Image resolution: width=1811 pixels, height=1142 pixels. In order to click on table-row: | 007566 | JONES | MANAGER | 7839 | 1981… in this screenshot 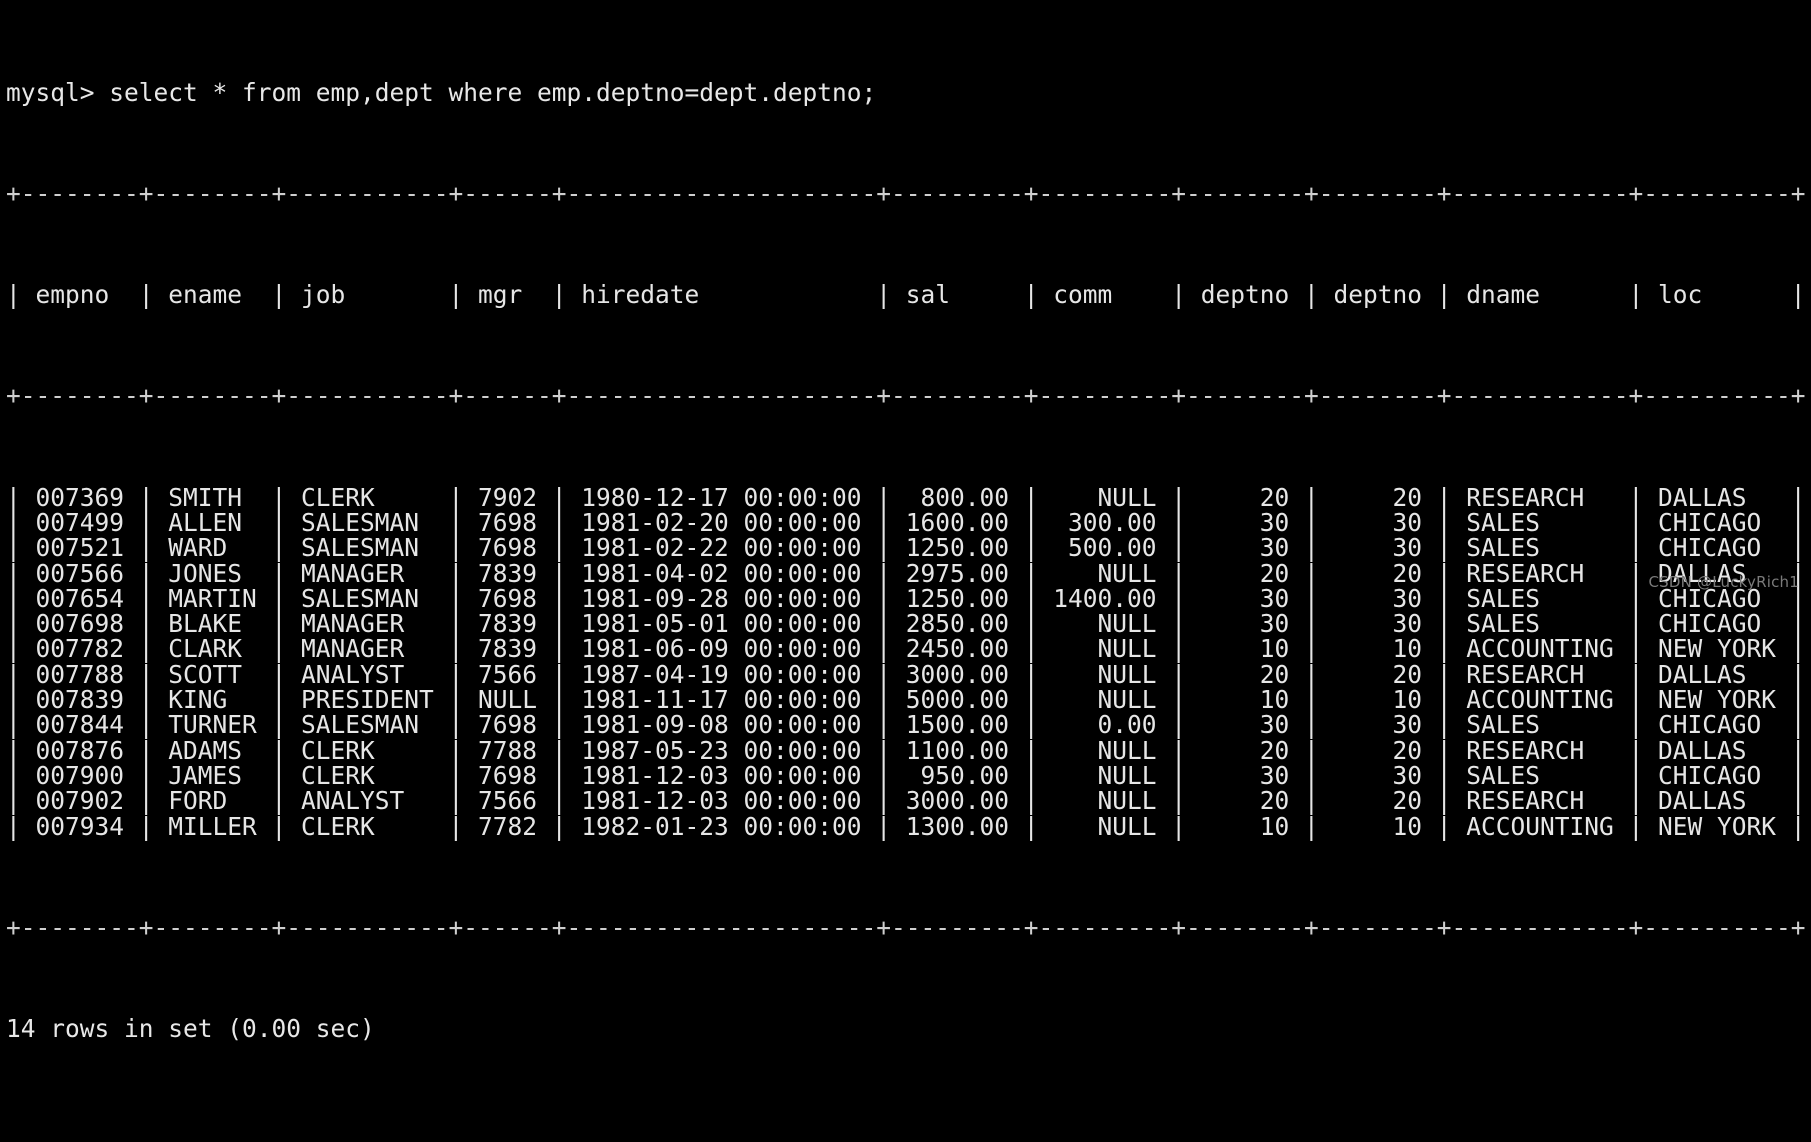, I will do `click(906, 573)`.